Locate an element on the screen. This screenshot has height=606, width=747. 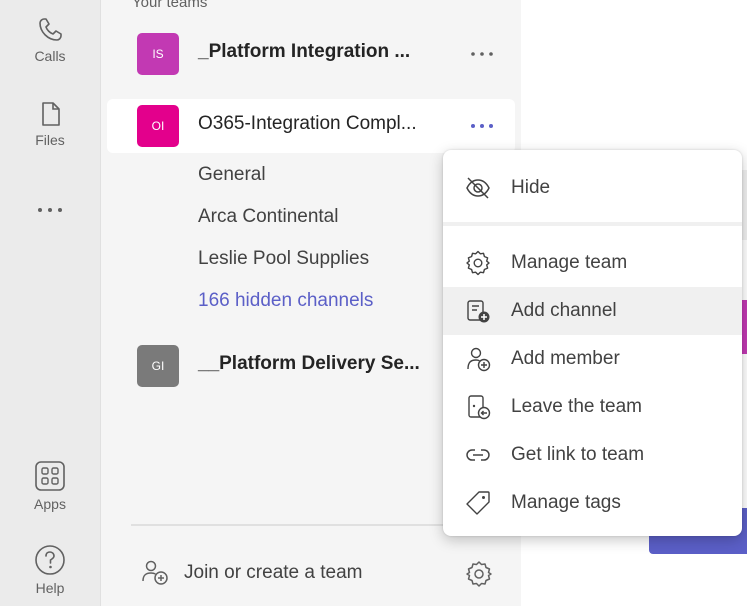
app-rail: Calls Files Apps Help is located at coordinates (50, 303).